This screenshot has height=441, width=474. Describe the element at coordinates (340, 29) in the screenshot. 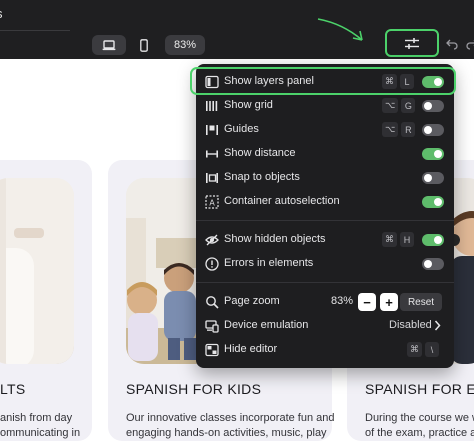

I see `annotation-arrow-icon` at that location.